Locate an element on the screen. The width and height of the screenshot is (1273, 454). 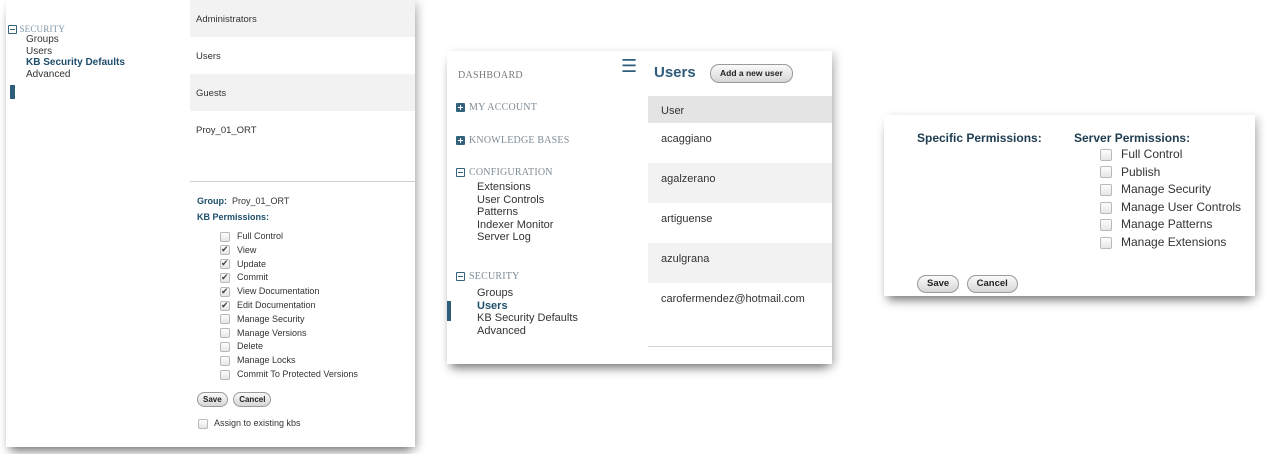
nav-security-label: SECURITY is located at coordinates (494, 276).